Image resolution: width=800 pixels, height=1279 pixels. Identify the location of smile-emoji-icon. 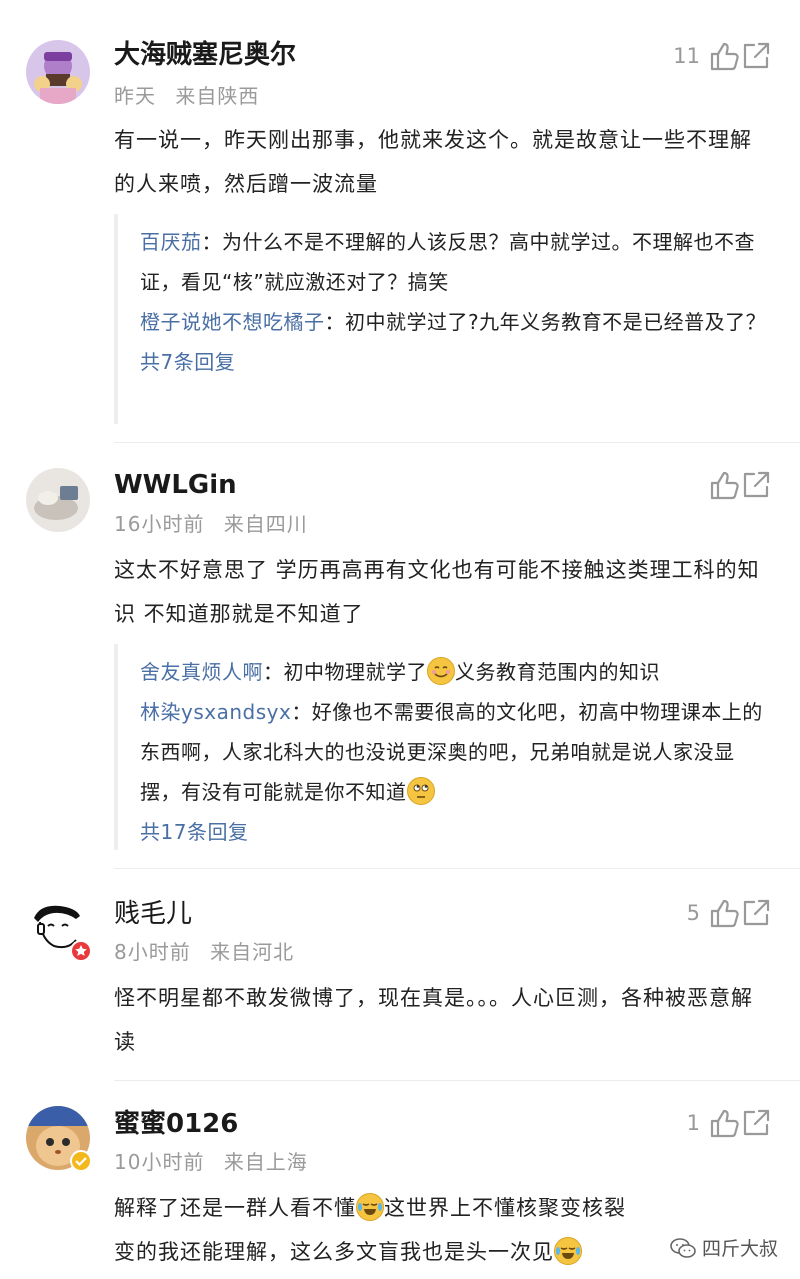
(441, 671).